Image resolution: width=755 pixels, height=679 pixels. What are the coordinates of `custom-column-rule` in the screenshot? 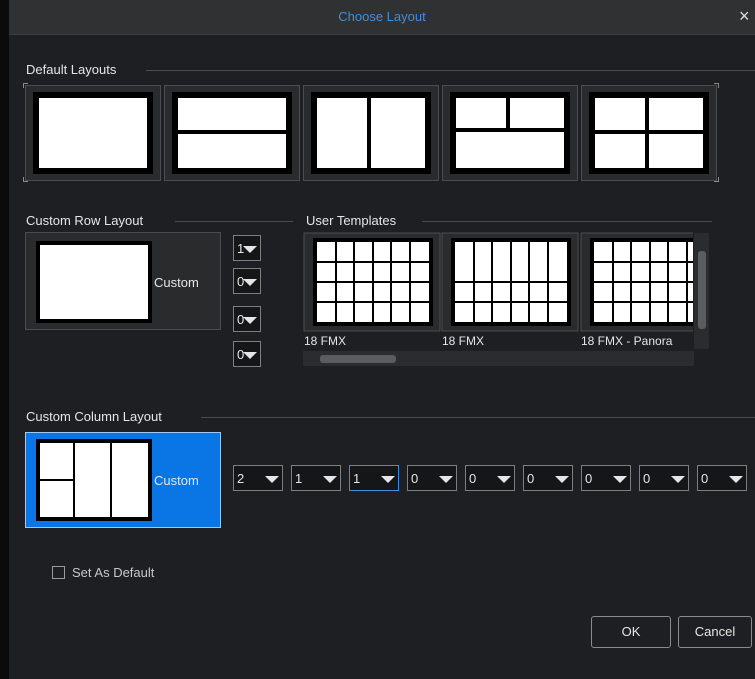 It's located at (478, 417).